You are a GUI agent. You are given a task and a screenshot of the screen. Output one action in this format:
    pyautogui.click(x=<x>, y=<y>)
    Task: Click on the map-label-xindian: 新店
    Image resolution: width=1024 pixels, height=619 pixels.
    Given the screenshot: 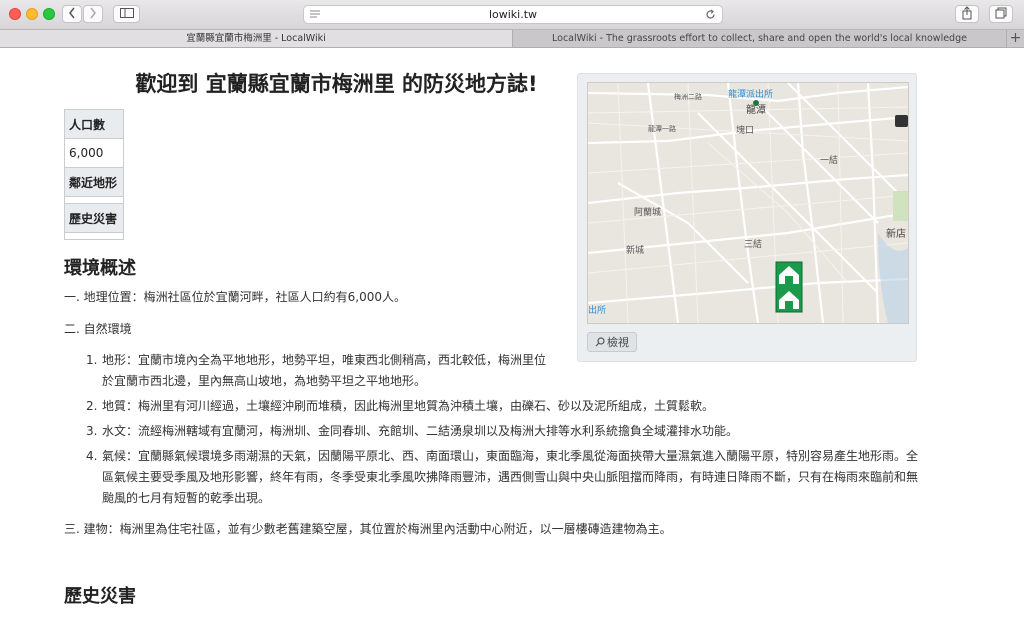 What is the action you would take?
    pyautogui.click(x=896, y=233)
    